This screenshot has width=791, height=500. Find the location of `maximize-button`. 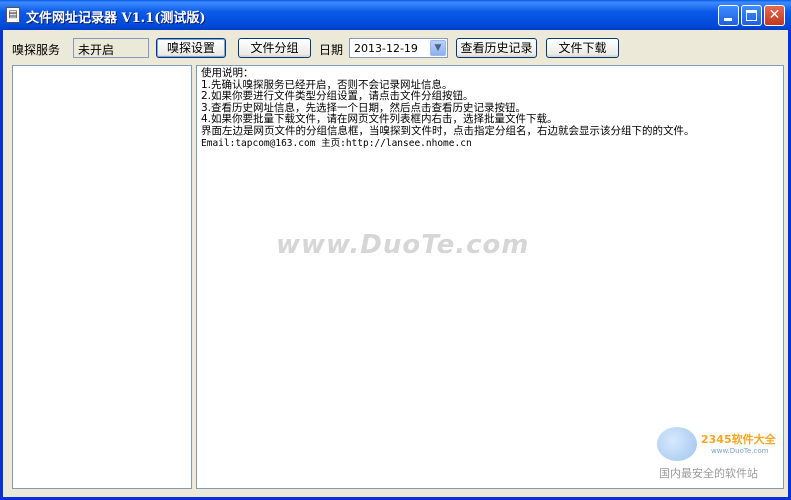

maximize-button is located at coordinates (751, 15).